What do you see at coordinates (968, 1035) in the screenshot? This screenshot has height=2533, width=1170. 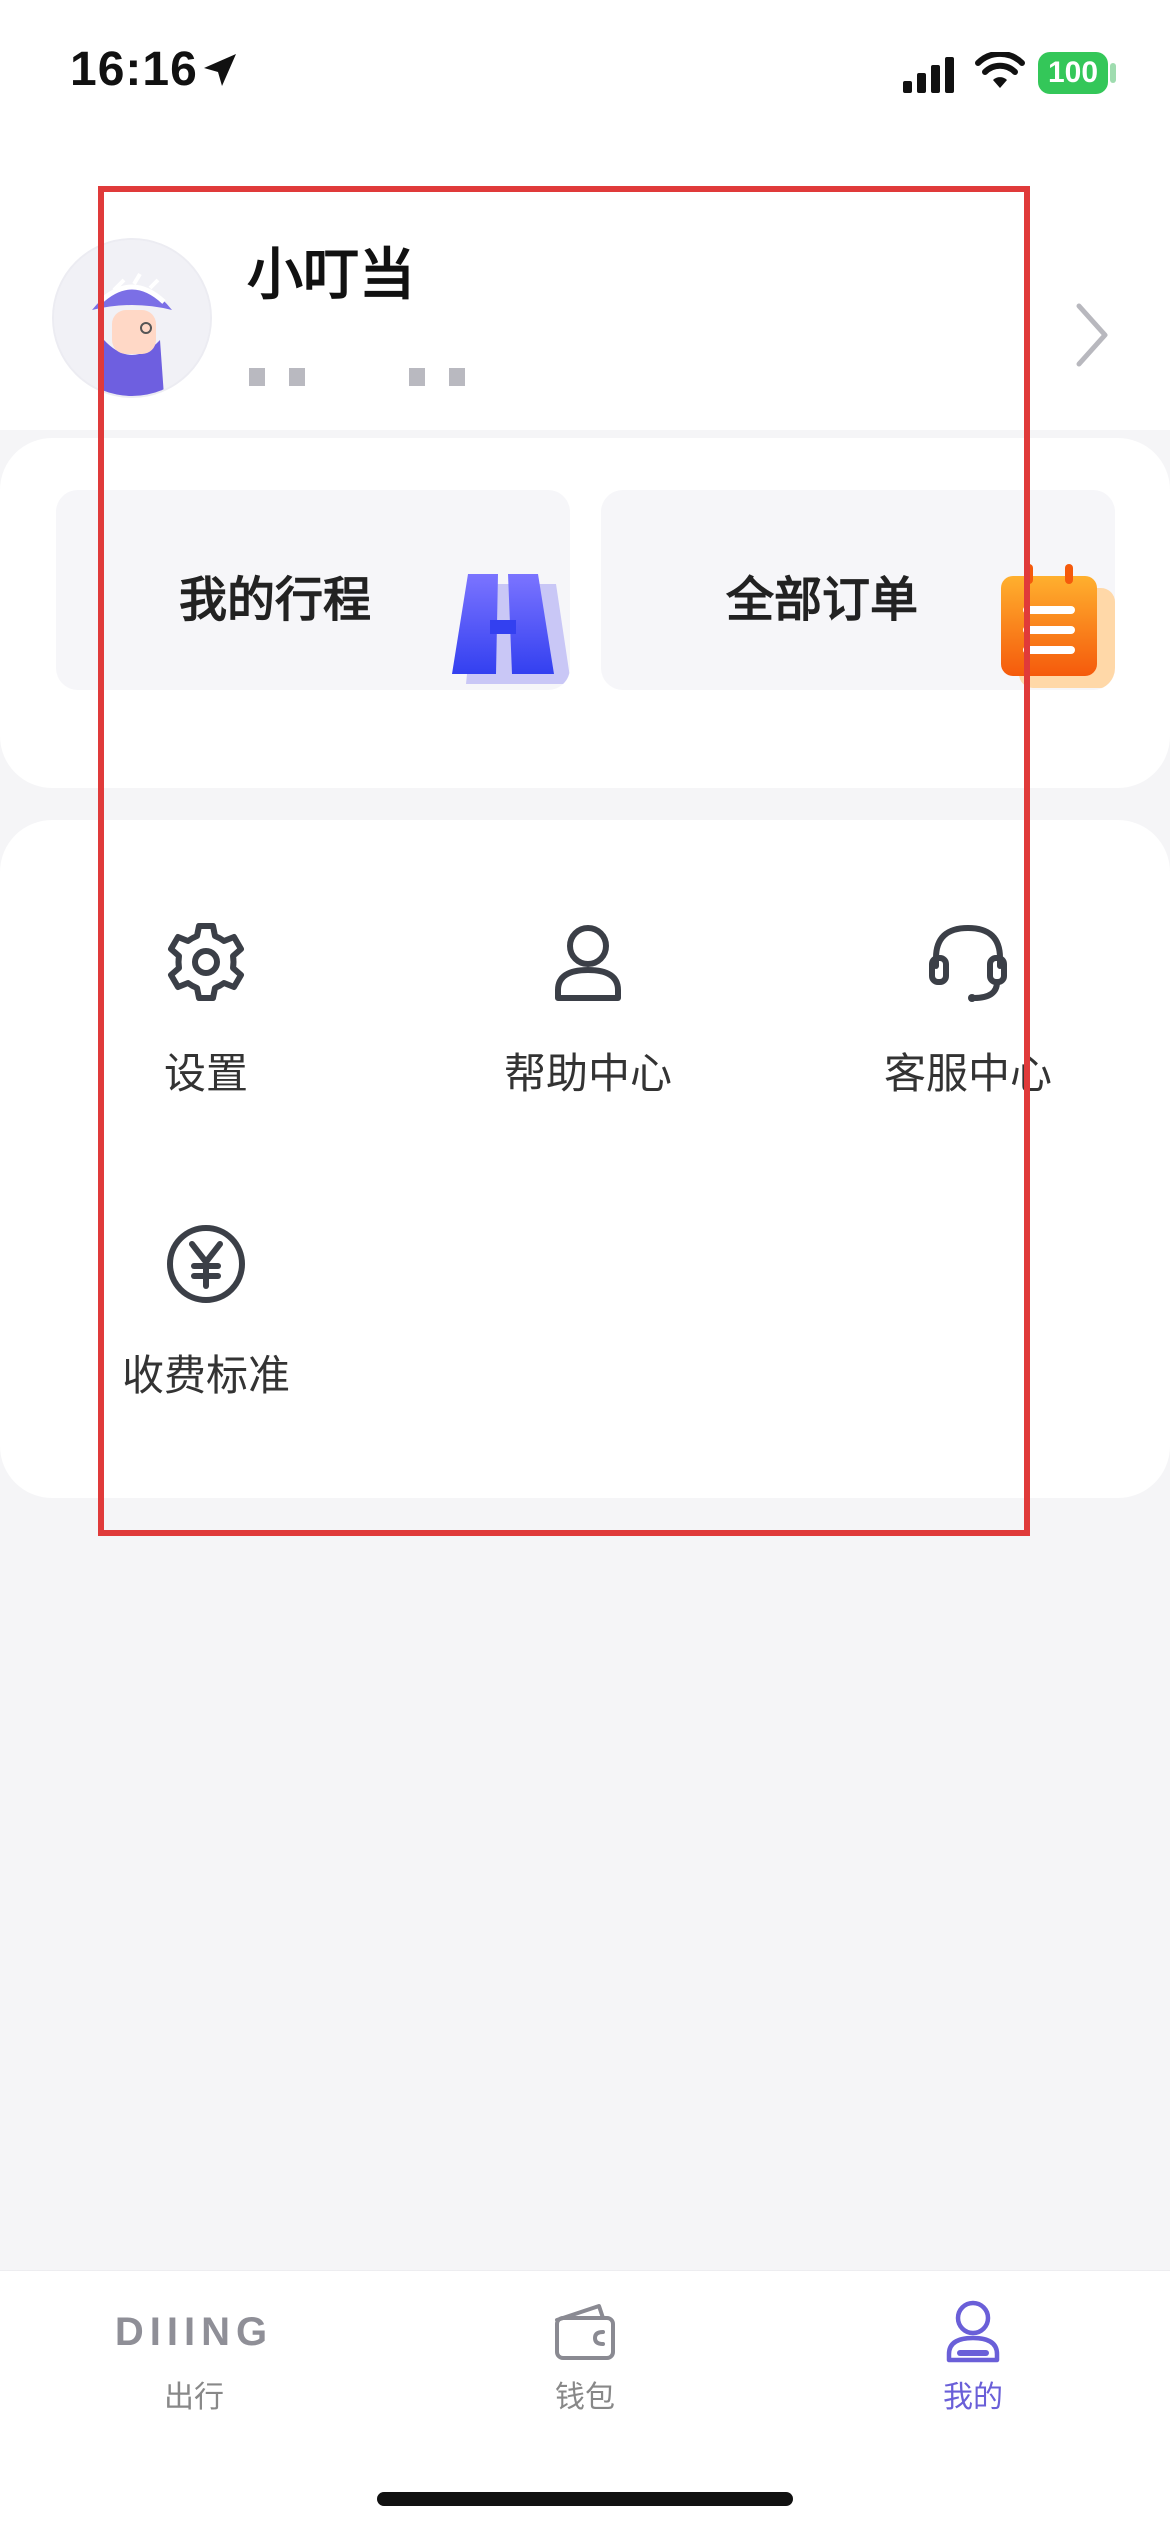 I see `customer-service-button: 客服中心` at bounding box center [968, 1035].